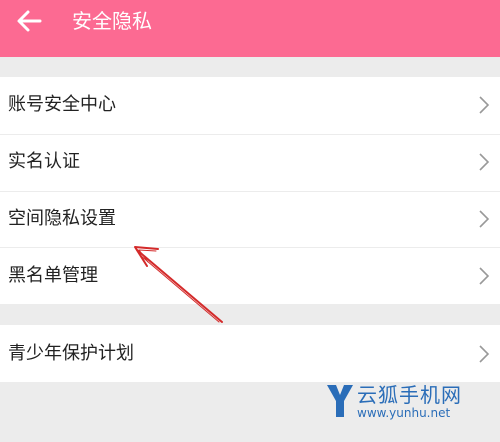 The image size is (500, 442). Describe the element at coordinates (250, 162) in the screenshot. I see `menu-item-real-name: 实名认证` at that location.